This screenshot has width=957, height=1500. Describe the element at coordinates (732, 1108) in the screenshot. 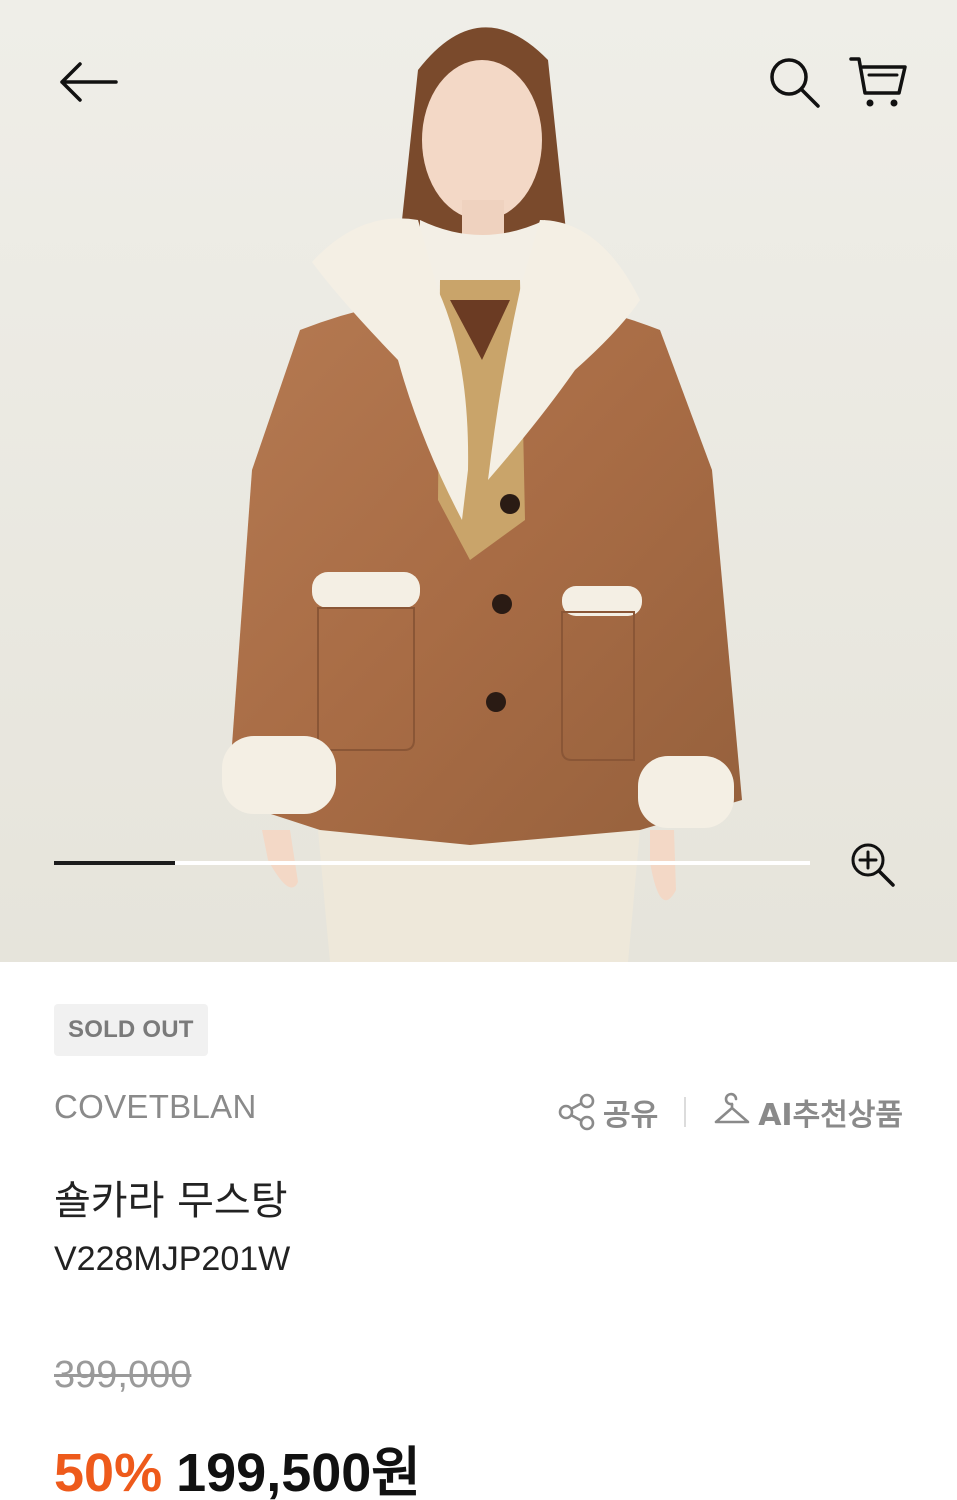

I see `hanger-icon` at that location.